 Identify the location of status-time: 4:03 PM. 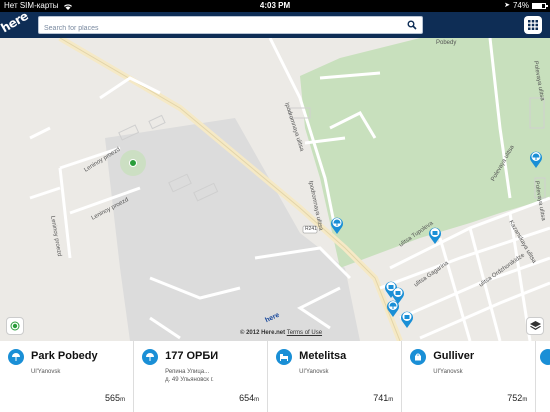
(275, 5).